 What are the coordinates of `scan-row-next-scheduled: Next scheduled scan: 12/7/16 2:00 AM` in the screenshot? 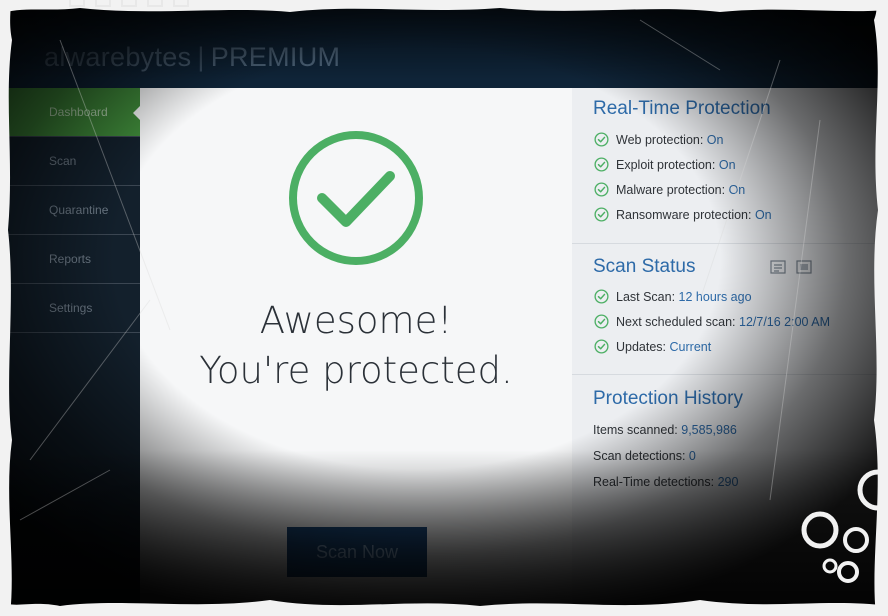 It's located at (712, 321).